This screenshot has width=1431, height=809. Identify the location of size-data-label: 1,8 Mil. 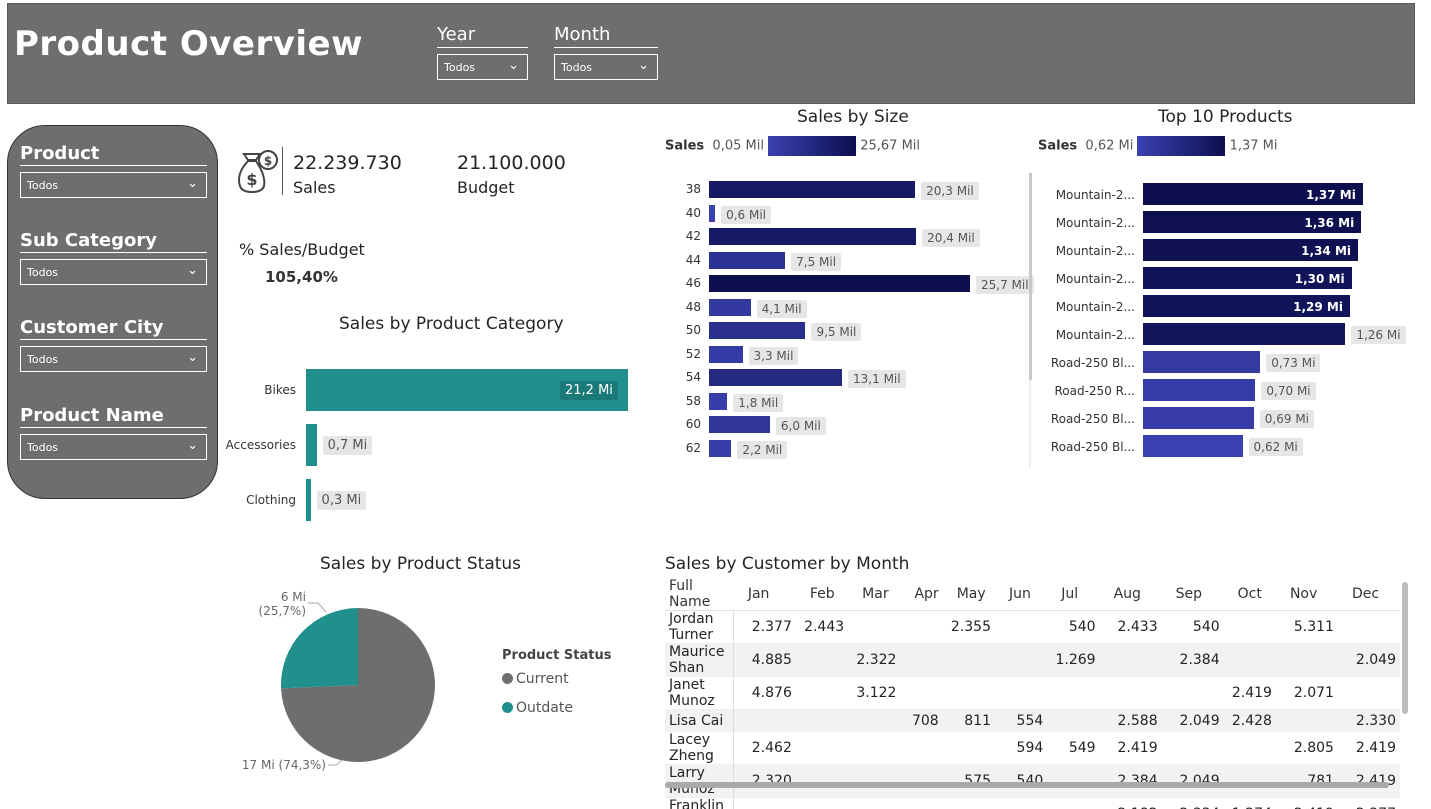
(758, 402).